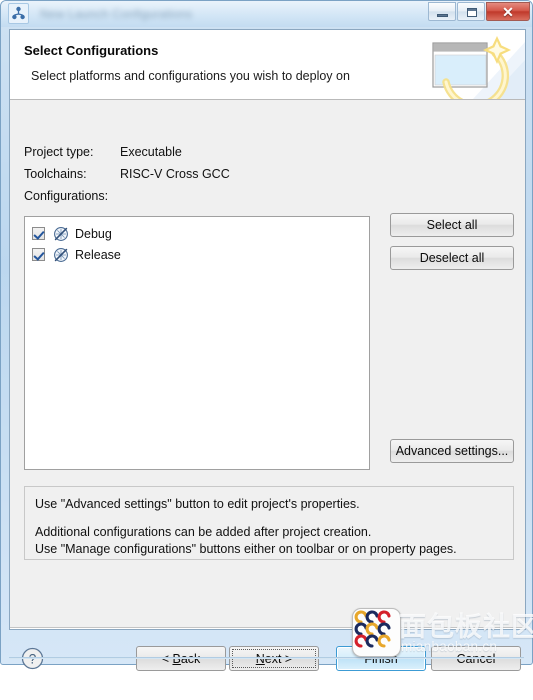  Describe the element at coordinates (175, 174) in the screenshot. I see `toolchains-value: RISC-V Cross GCC` at that location.